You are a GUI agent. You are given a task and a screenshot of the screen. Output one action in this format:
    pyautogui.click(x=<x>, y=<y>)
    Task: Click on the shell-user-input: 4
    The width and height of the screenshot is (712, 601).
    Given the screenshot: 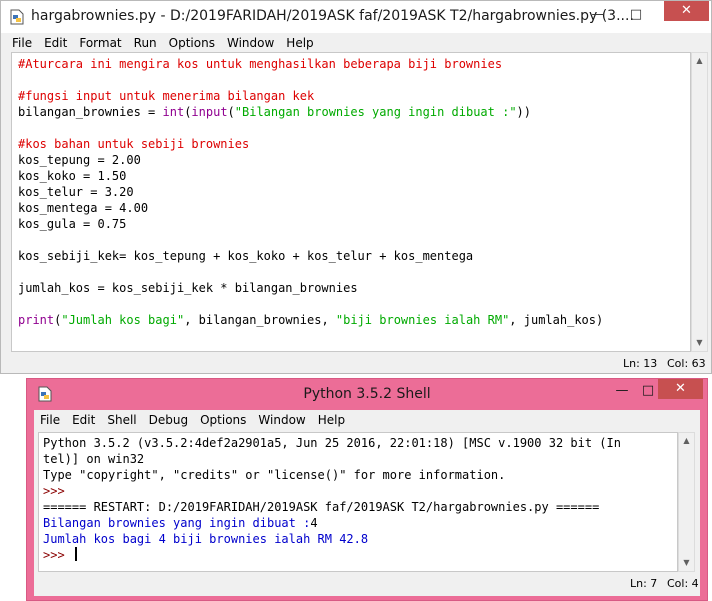 What is the action you would take?
    pyautogui.click(x=314, y=523)
    